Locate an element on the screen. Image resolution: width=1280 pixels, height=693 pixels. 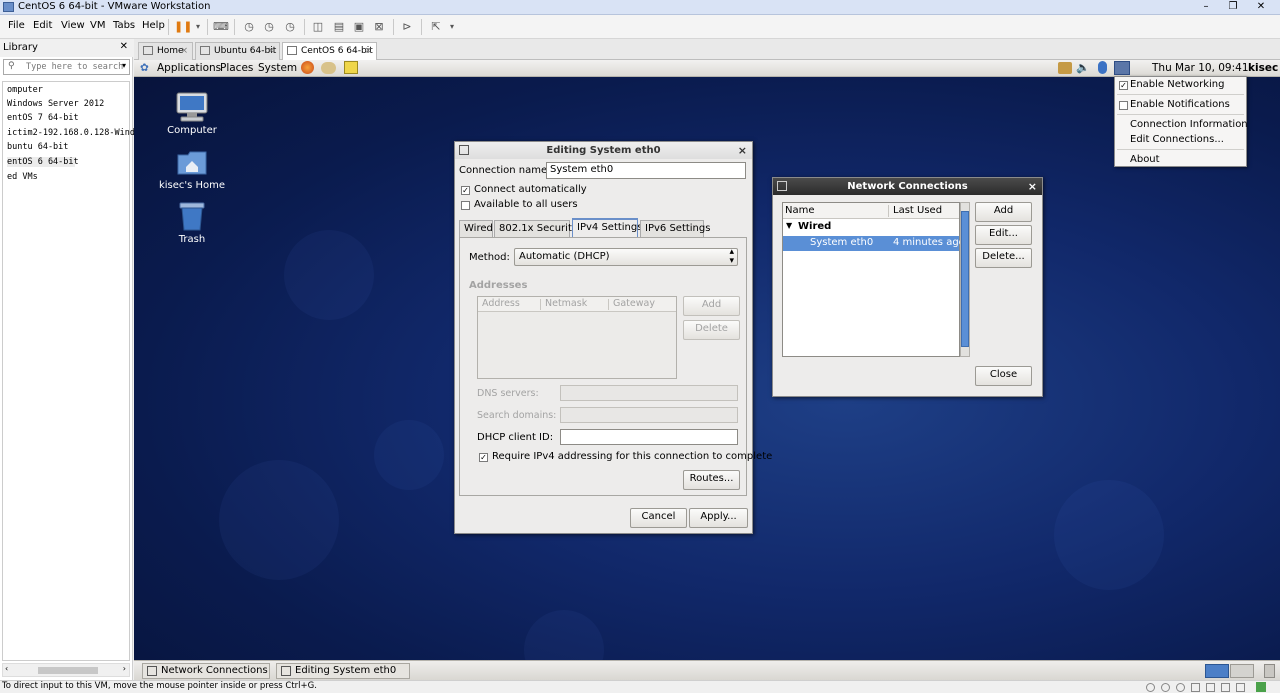
search-domains-input is located at coordinates (649, 415).